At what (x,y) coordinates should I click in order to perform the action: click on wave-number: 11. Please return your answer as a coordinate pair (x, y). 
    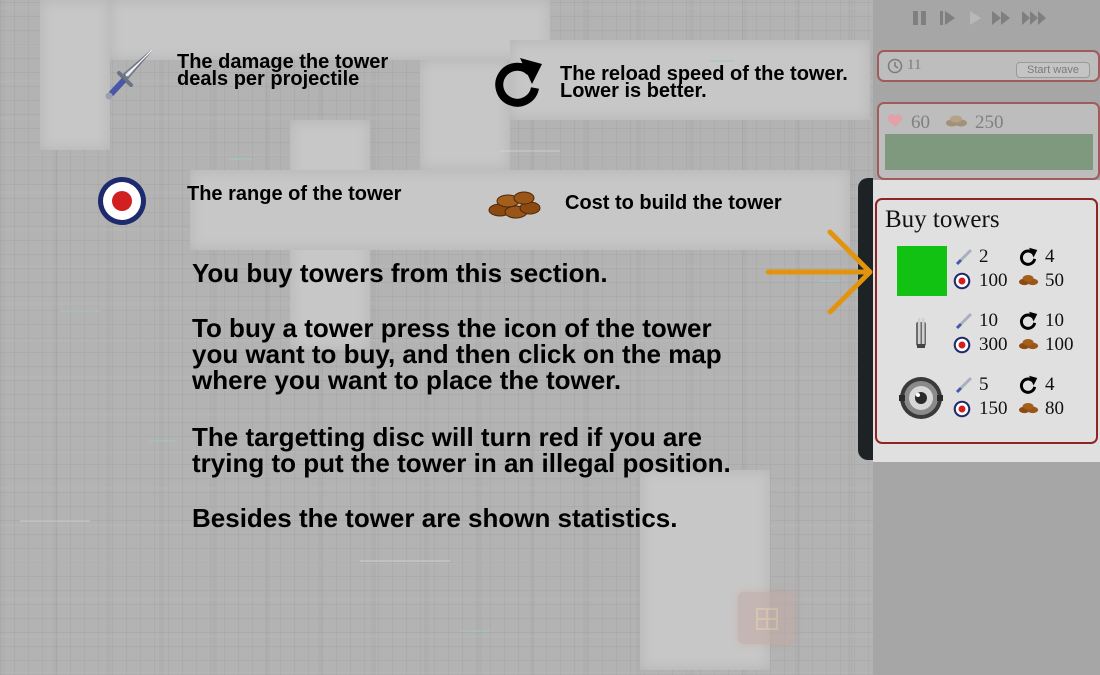
    Looking at the image, I should click on (914, 65).